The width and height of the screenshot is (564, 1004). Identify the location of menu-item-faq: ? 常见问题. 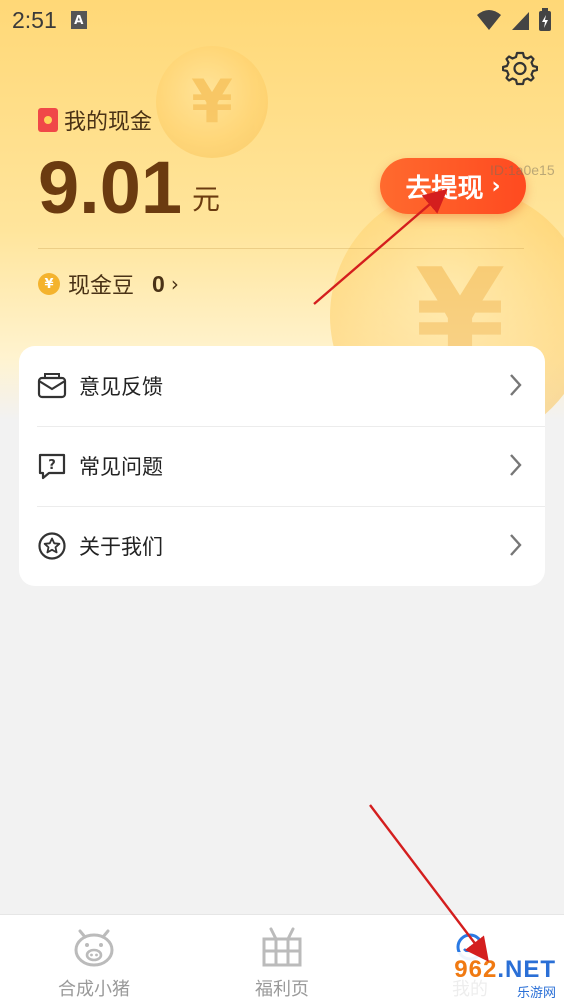
(282, 466).